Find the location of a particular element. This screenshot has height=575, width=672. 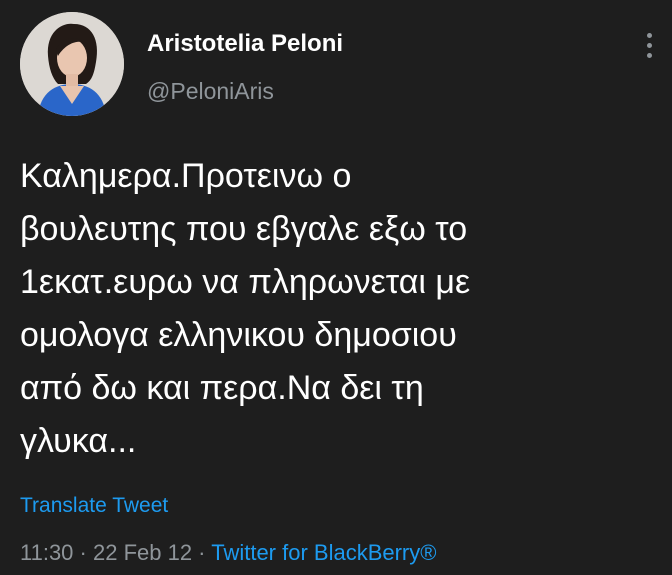

tweet-date: 22 Feb 12 is located at coordinates (142, 552).